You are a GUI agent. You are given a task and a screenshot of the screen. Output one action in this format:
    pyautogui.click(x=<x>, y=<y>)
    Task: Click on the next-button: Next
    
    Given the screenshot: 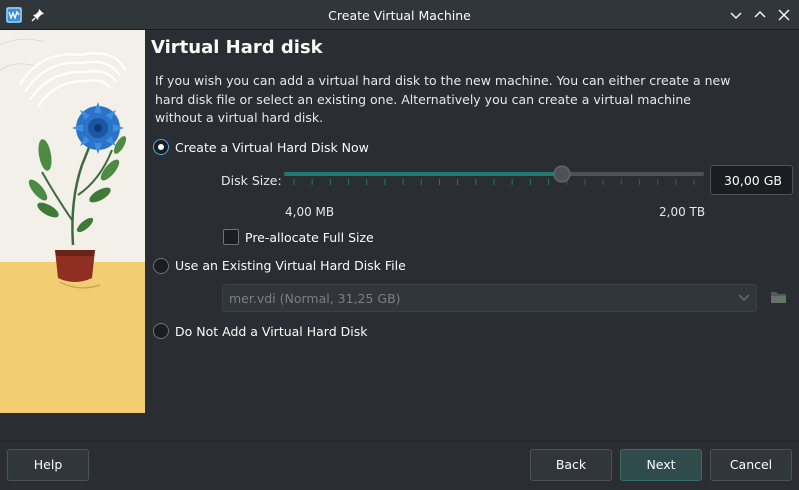 What is the action you would take?
    pyautogui.click(x=661, y=465)
    